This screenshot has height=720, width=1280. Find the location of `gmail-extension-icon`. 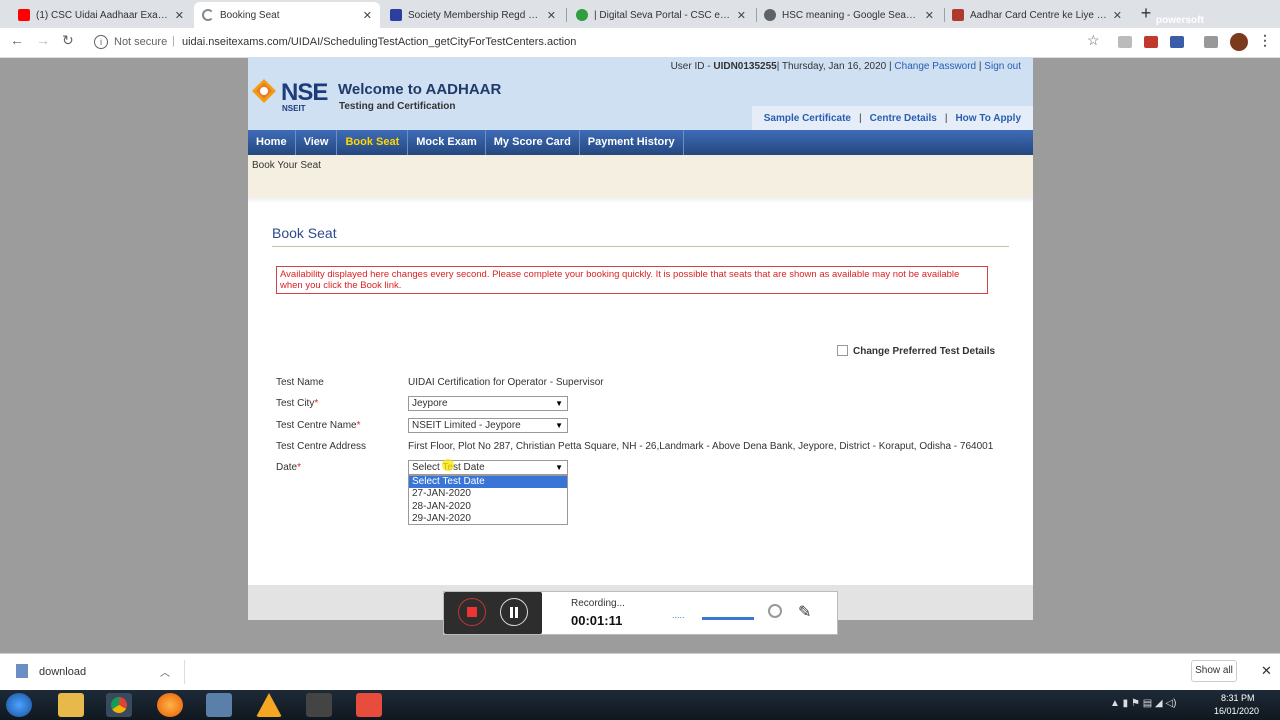

gmail-extension-icon is located at coordinates (1151, 42).